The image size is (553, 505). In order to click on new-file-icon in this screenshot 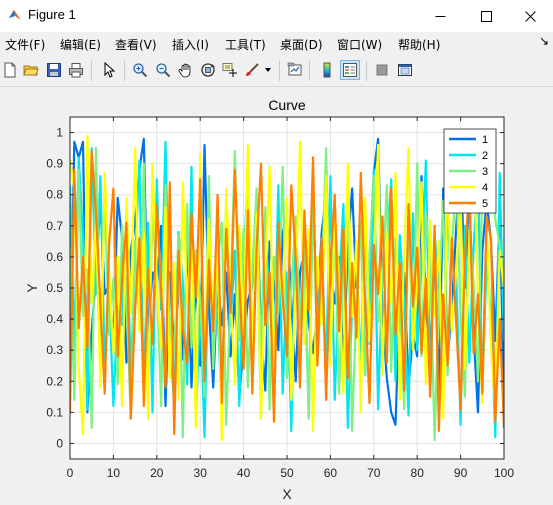, I will do `click(10, 70)`.